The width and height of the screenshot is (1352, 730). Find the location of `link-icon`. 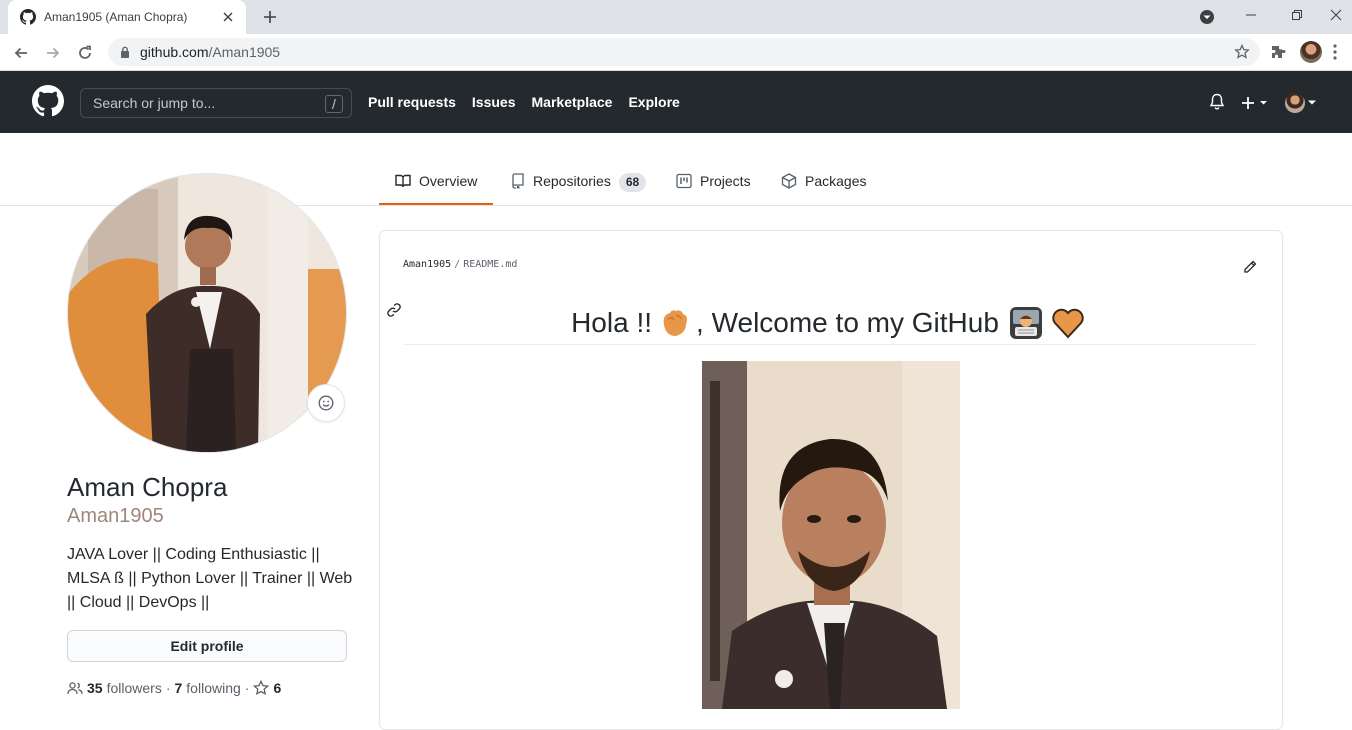

link-icon is located at coordinates (394, 310).